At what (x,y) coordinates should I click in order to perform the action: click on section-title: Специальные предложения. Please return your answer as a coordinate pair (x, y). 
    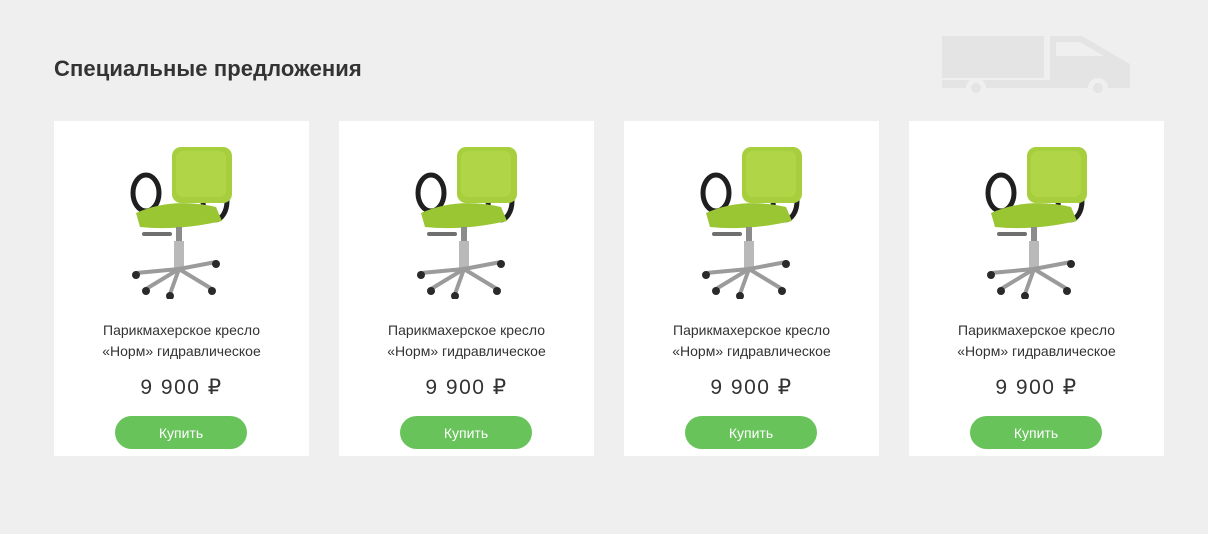
    Looking at the image, I should click on (208, 68).